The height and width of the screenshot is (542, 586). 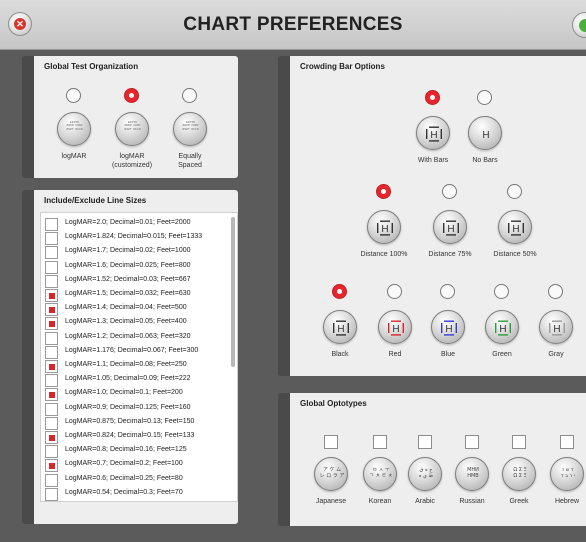 I want to click on crowding-distance-50-icon: H, so click(x=515, y=227).